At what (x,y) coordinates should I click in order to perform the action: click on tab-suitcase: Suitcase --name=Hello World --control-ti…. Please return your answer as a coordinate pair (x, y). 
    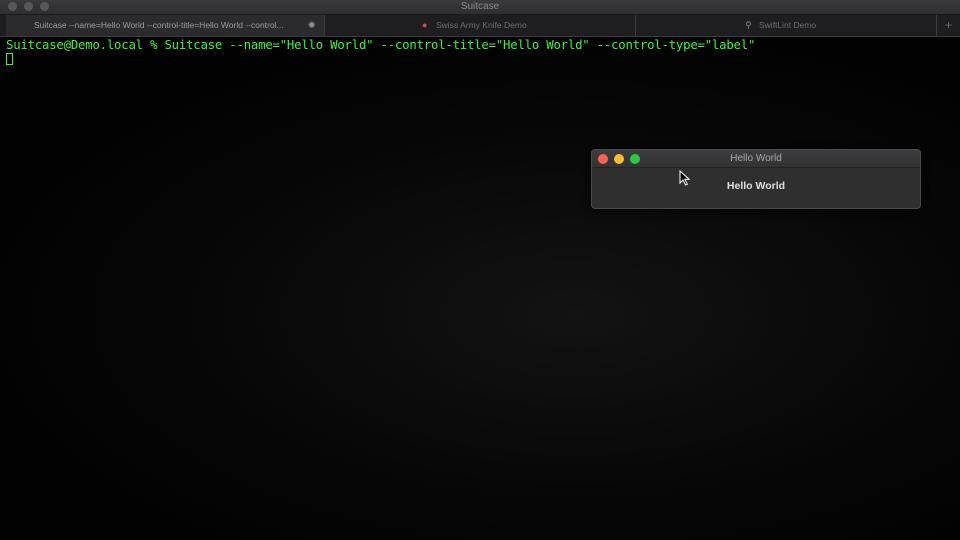
    Looking at the image, I should click on (165, 25).